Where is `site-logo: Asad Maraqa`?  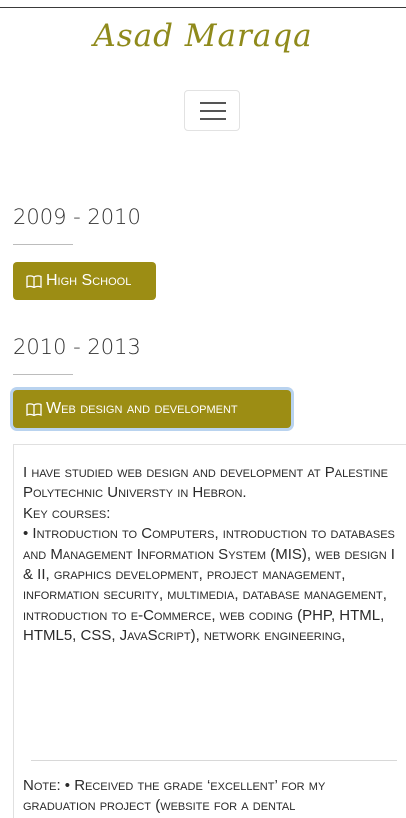 site-logo: Asad Maraqa is located at coordinates (203, 36).